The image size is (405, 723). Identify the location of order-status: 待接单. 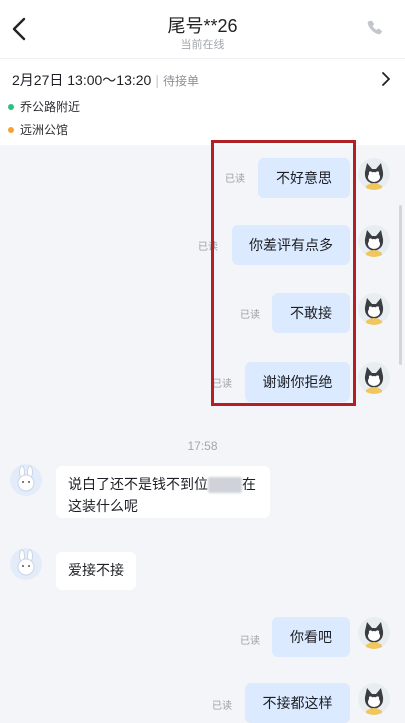
(180, 81).